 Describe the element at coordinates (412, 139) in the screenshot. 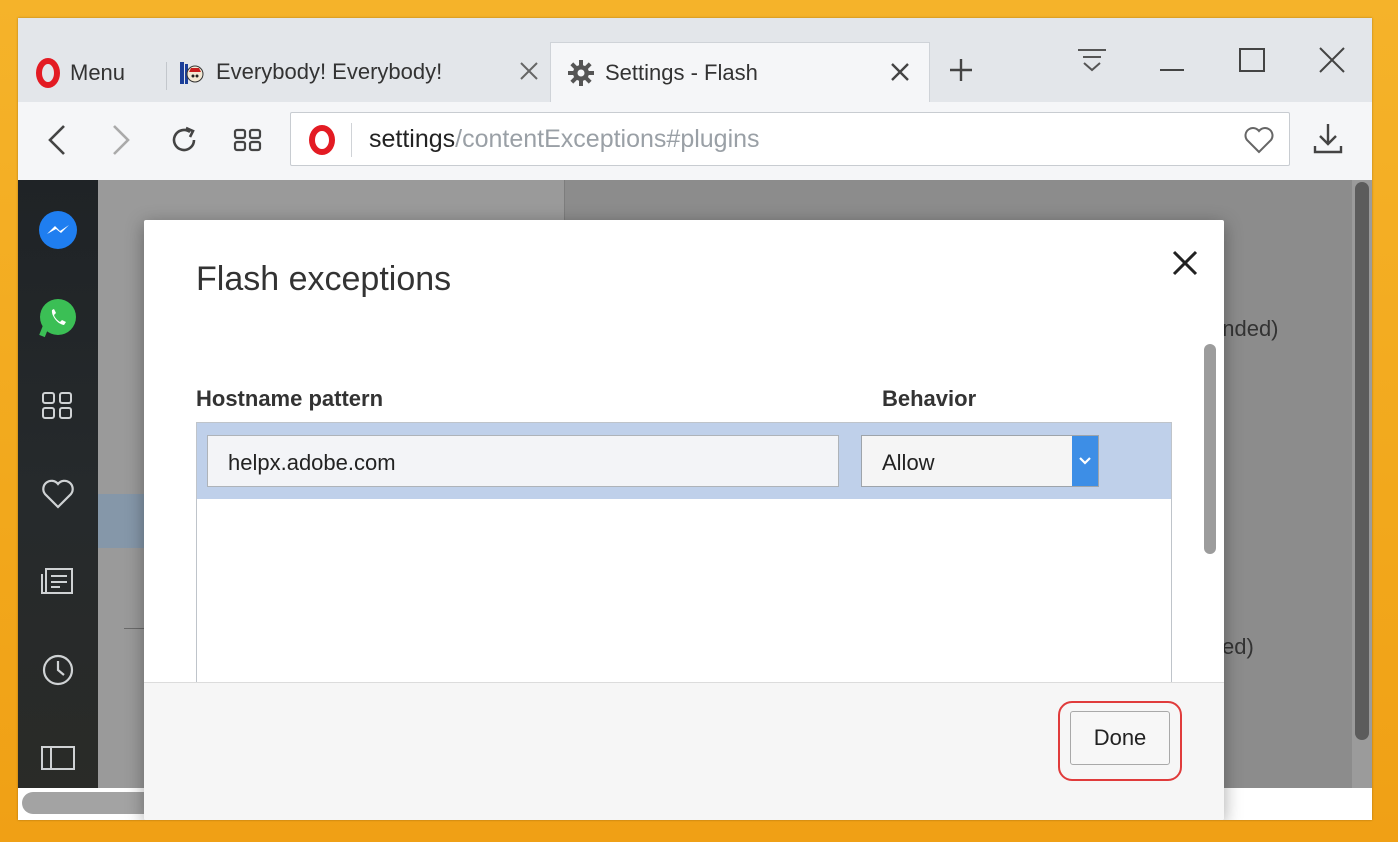

I see `address-host: settings` at that location.